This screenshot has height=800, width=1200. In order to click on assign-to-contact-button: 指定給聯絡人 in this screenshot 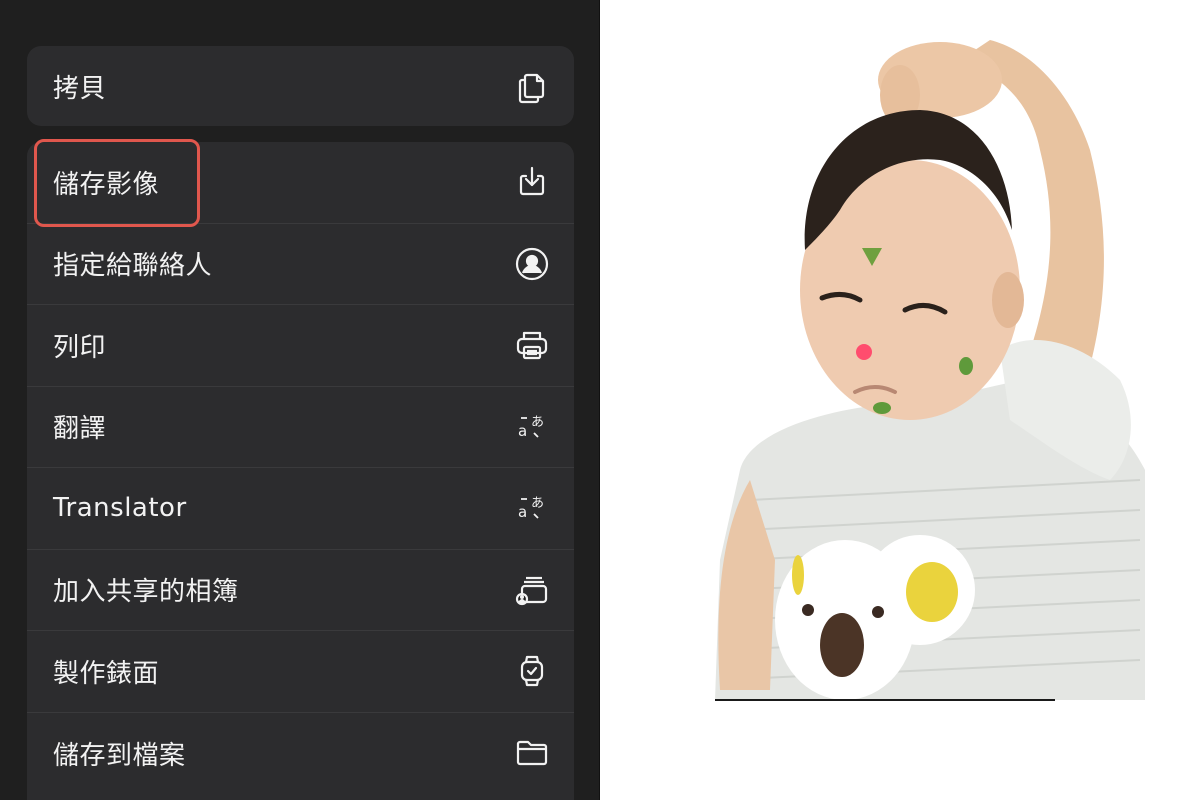, I will do `click(300, 264)`.